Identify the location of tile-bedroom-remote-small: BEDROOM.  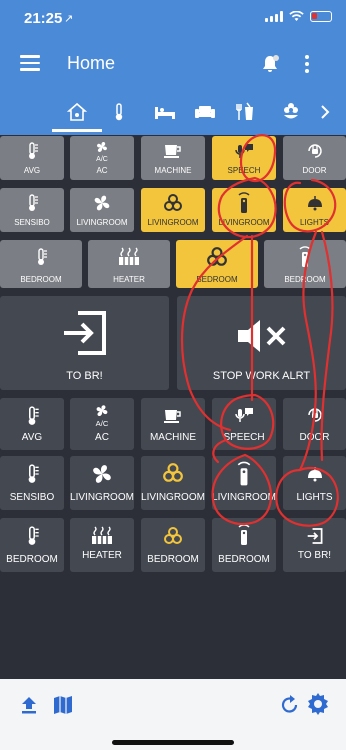
(305, 264).